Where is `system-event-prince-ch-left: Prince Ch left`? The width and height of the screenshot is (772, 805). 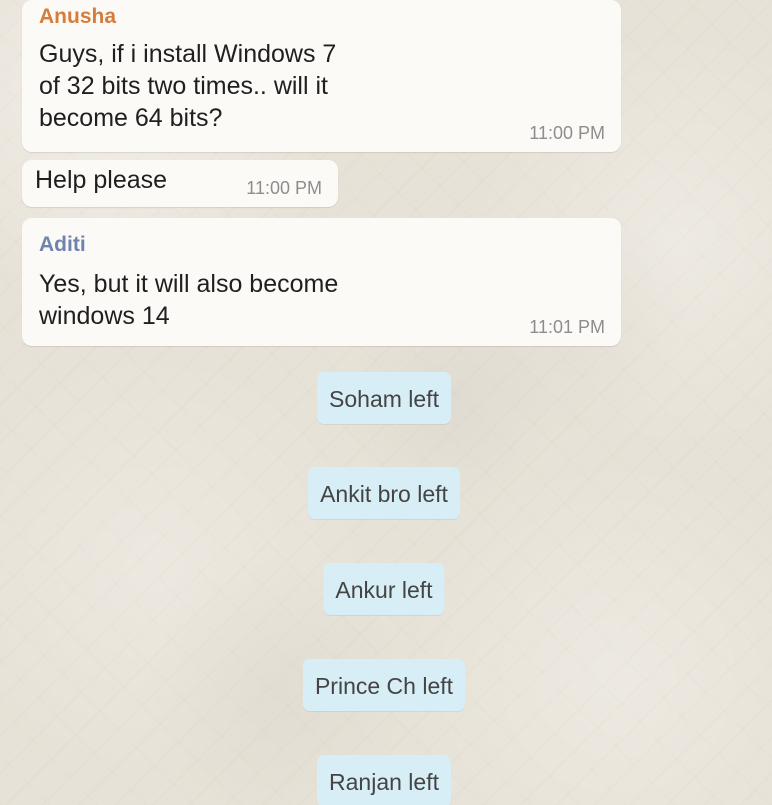 system-event-prince-ch-left: Prince Ch left is located at coordinates (384, 685).